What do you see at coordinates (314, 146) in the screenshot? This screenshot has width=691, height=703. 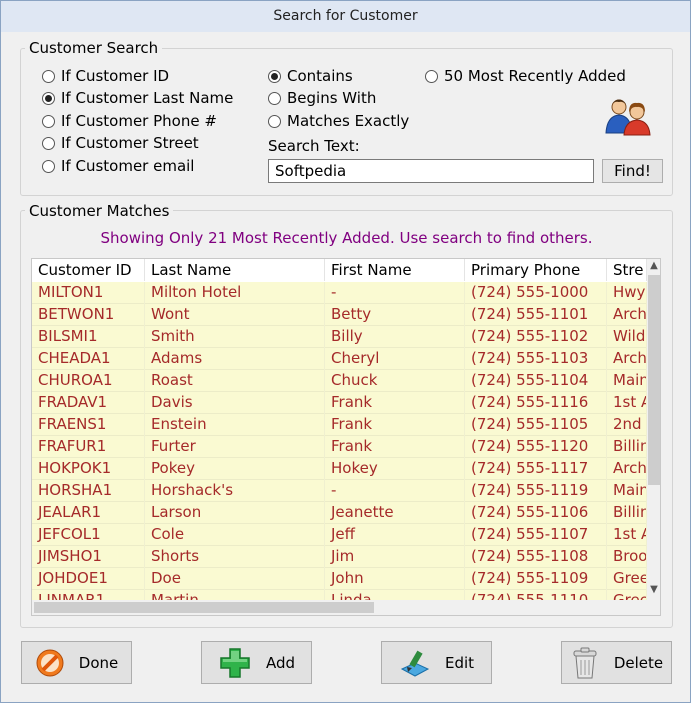 I see `search-text-label: Search Text:` at bounding box center [314, 146].